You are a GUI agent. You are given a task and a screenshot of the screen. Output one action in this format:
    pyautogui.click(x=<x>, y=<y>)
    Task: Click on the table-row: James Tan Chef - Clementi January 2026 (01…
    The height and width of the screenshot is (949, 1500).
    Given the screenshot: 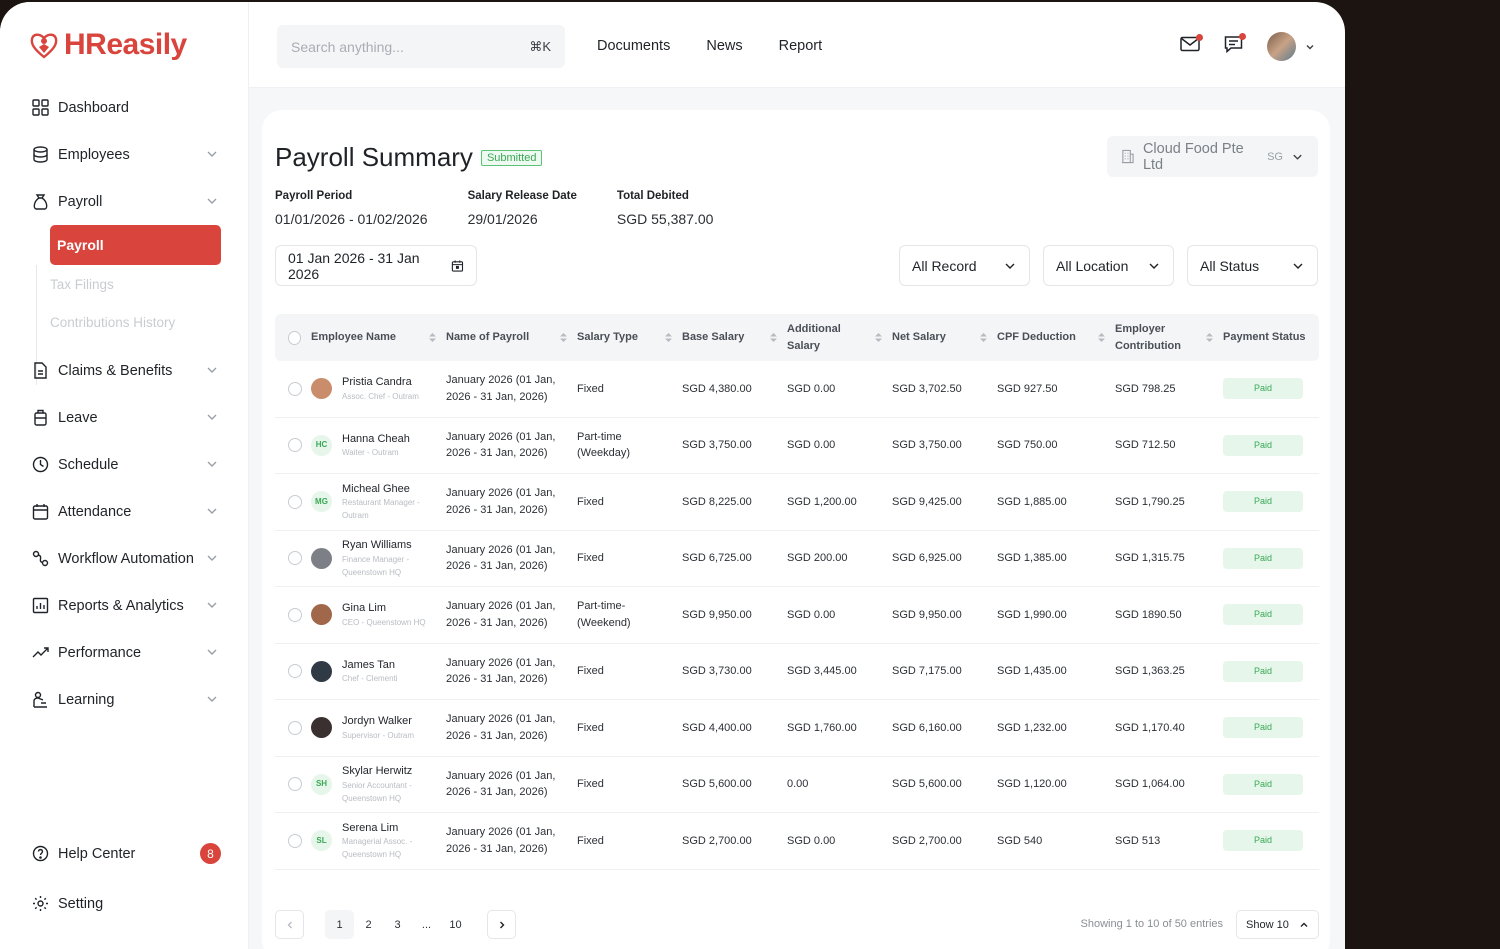 What is the action you would take?
    pyautogui.click(x=797, y=672)
    